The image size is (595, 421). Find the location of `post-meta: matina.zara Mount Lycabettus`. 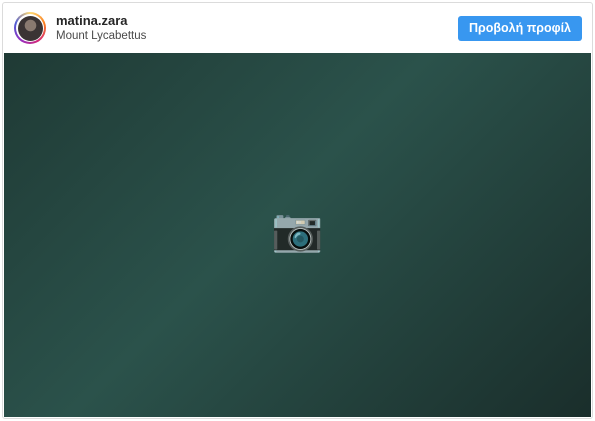

post-meta: matina.zara Mount Lycabettus is located at coordinates (101, 28).